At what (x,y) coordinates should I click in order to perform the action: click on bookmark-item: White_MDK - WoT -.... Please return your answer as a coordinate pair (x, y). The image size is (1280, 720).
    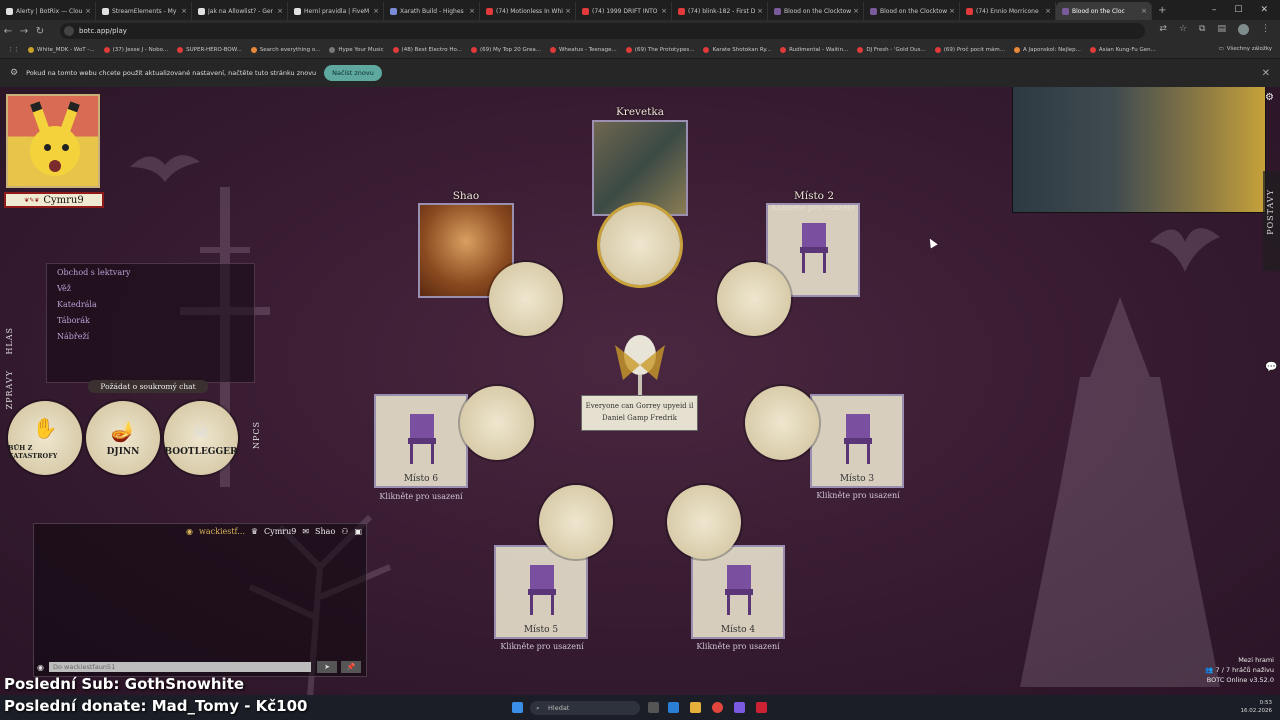
    Looking at the image, I should click on (61, 50).